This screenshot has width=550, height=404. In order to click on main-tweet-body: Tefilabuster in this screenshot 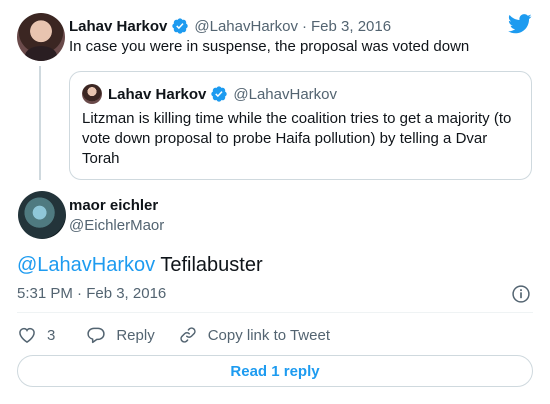, I will do `click(209, 265)`.